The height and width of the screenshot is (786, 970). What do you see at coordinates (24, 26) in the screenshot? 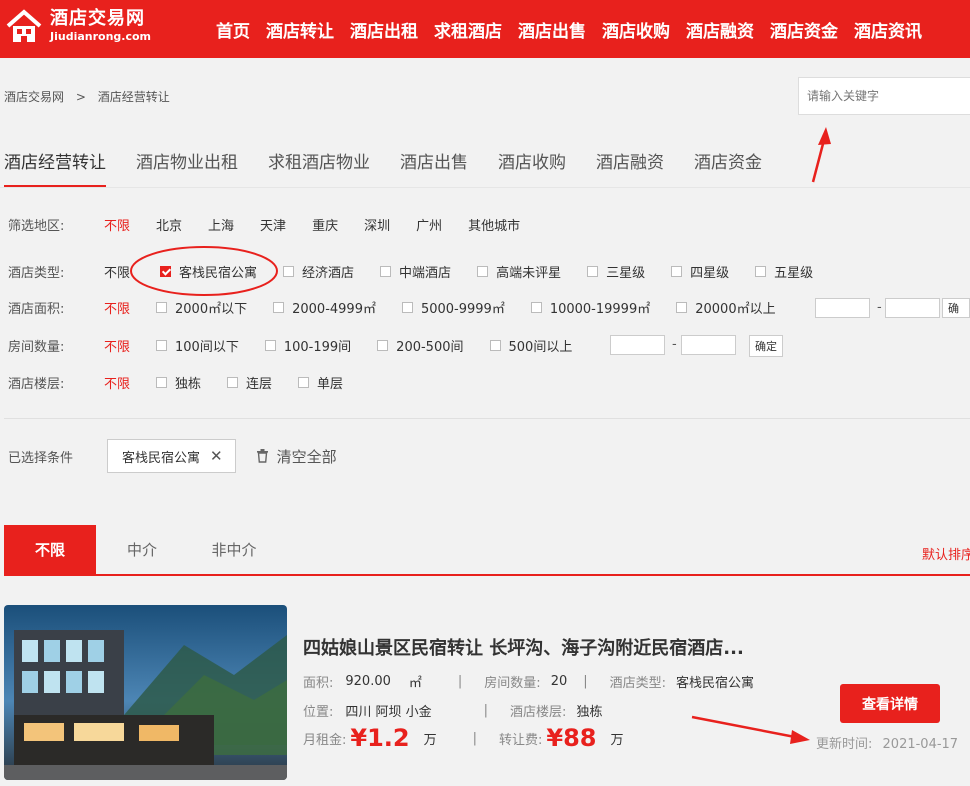
I see `house-logo-icon` at bounding box center [24, 26].